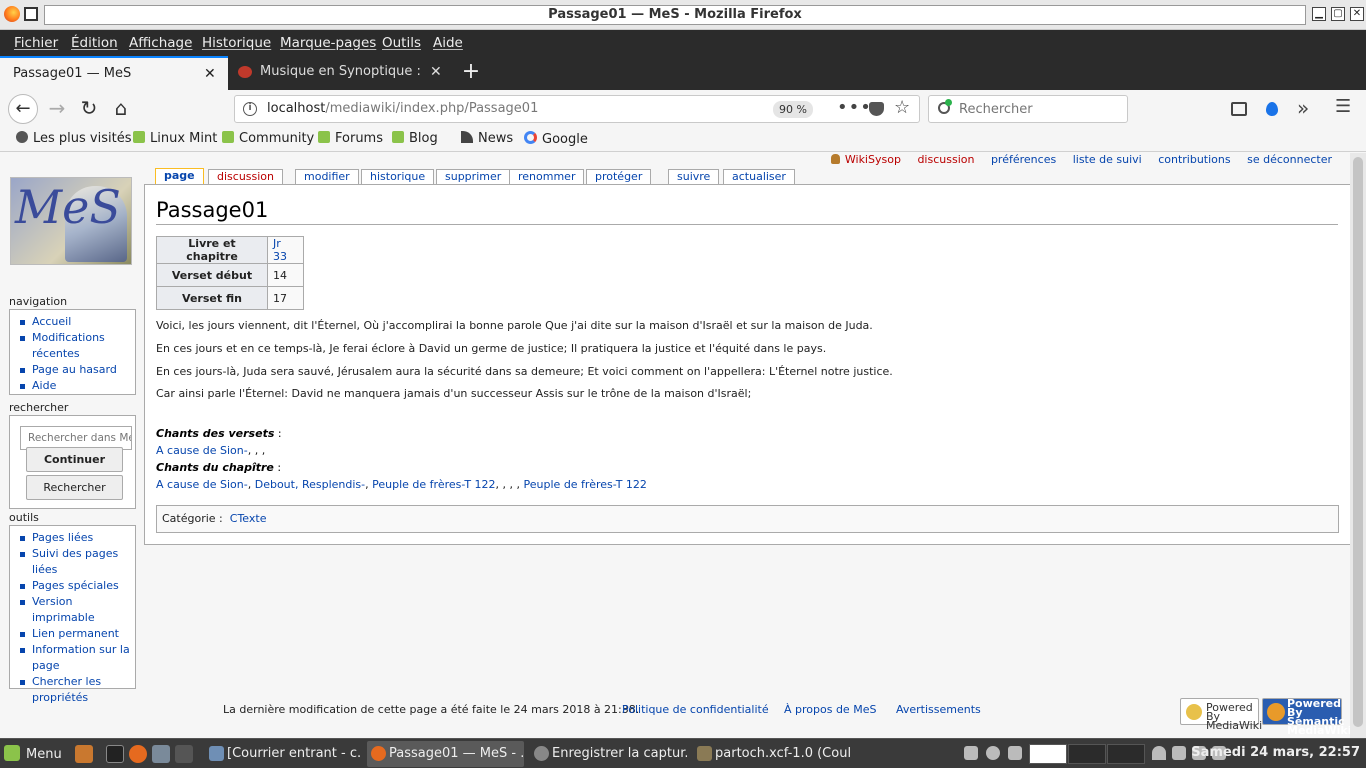  Describe the element at coordinates (192, 518) in the screenshot. I see `category-label: Catégorie :` at that location.